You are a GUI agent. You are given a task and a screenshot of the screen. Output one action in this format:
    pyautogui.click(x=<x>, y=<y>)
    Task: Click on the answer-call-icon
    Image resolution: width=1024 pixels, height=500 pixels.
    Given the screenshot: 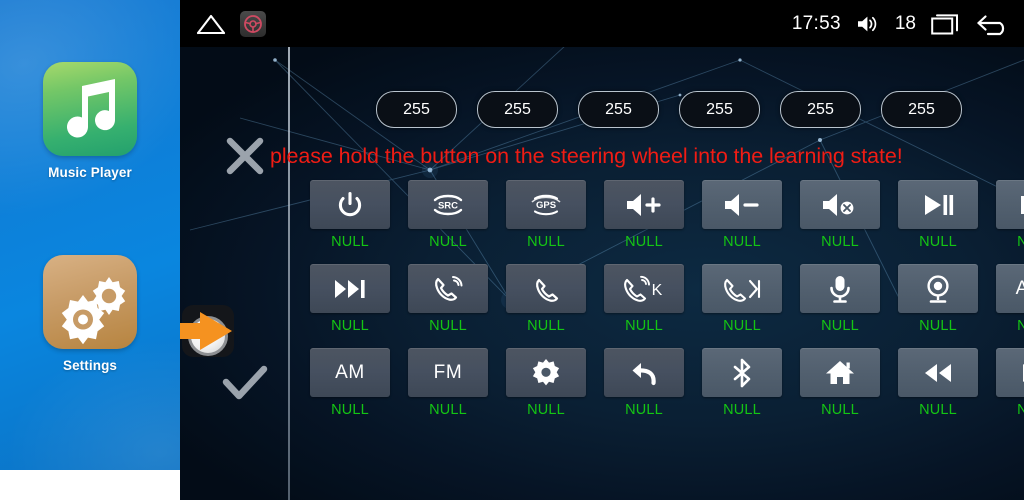 What is the action you would take?
    pyautogui.click(x=448, y=288)
    